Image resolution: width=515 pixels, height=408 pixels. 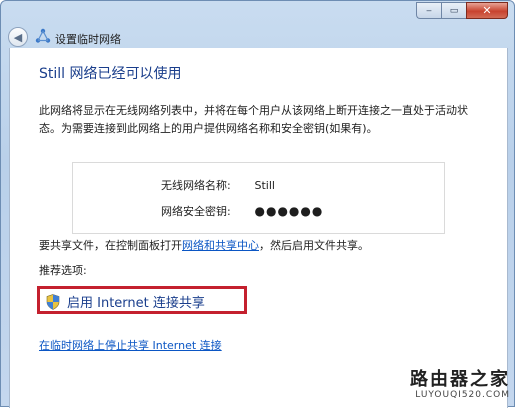 I want to click on share-note-suffix: ，然后启用文件共享。, so click(x=314, y=245).